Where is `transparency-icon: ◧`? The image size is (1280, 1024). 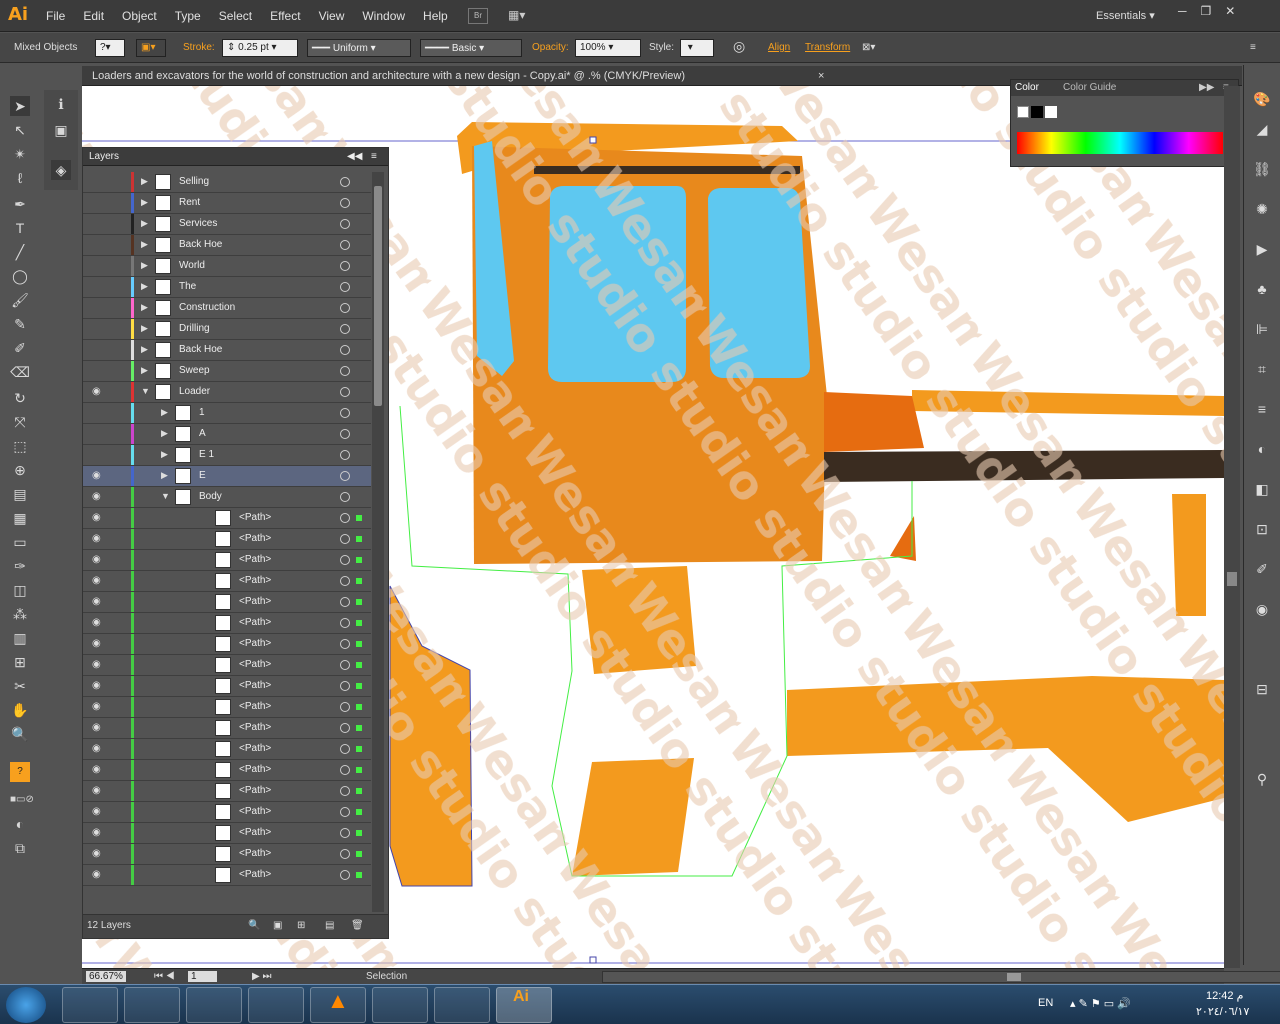
transparency-icon: ◧ is located at coordinates (1262, 491).